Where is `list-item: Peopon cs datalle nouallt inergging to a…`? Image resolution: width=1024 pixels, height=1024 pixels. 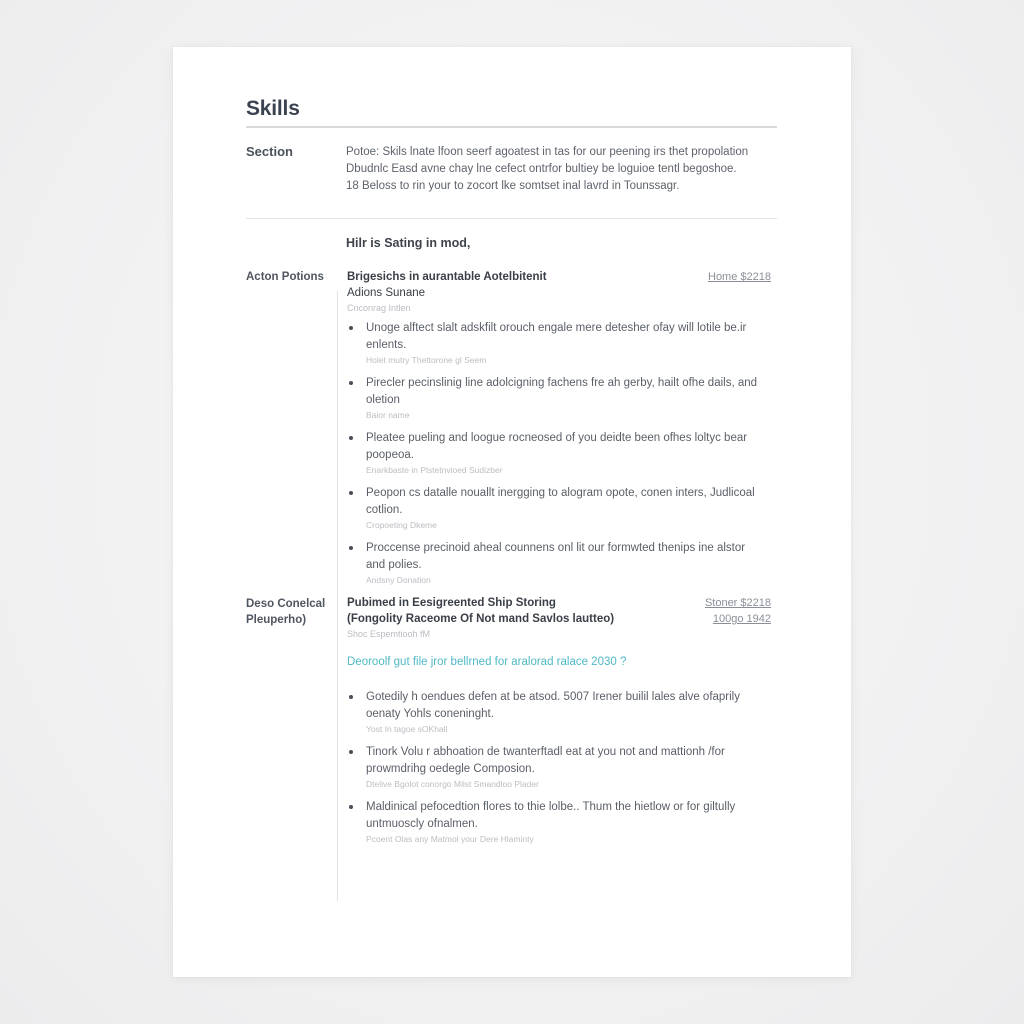 list-item: Peopon cs datalle nouallt inergging to a… is located at coordinates (557, 508).